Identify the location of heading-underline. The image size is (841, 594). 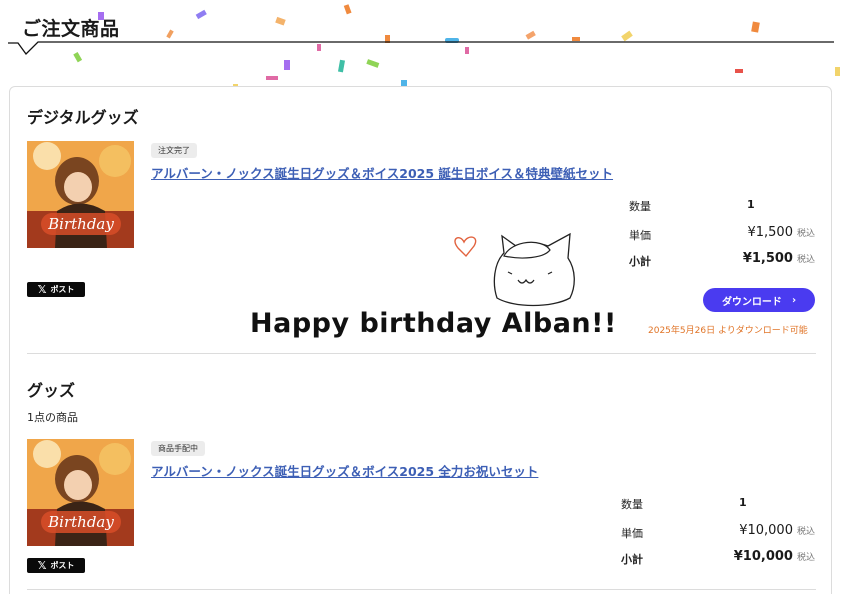
(421, 48).